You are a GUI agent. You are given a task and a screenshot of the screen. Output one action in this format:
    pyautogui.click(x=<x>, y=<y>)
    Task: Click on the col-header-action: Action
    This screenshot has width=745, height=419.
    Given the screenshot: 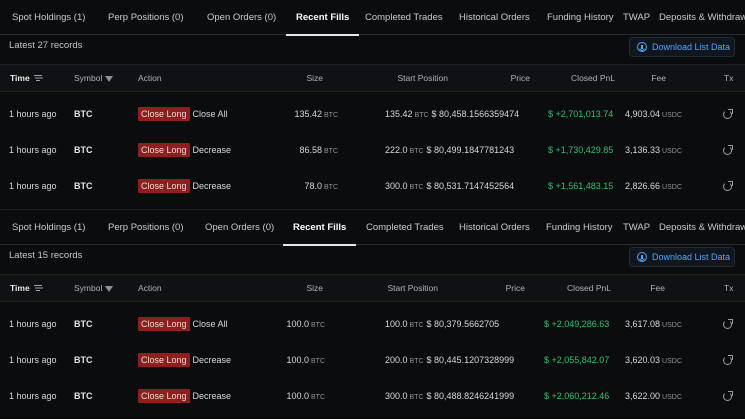 What is the action you would take?
    pyautogui.click(x=150, y=288)
    